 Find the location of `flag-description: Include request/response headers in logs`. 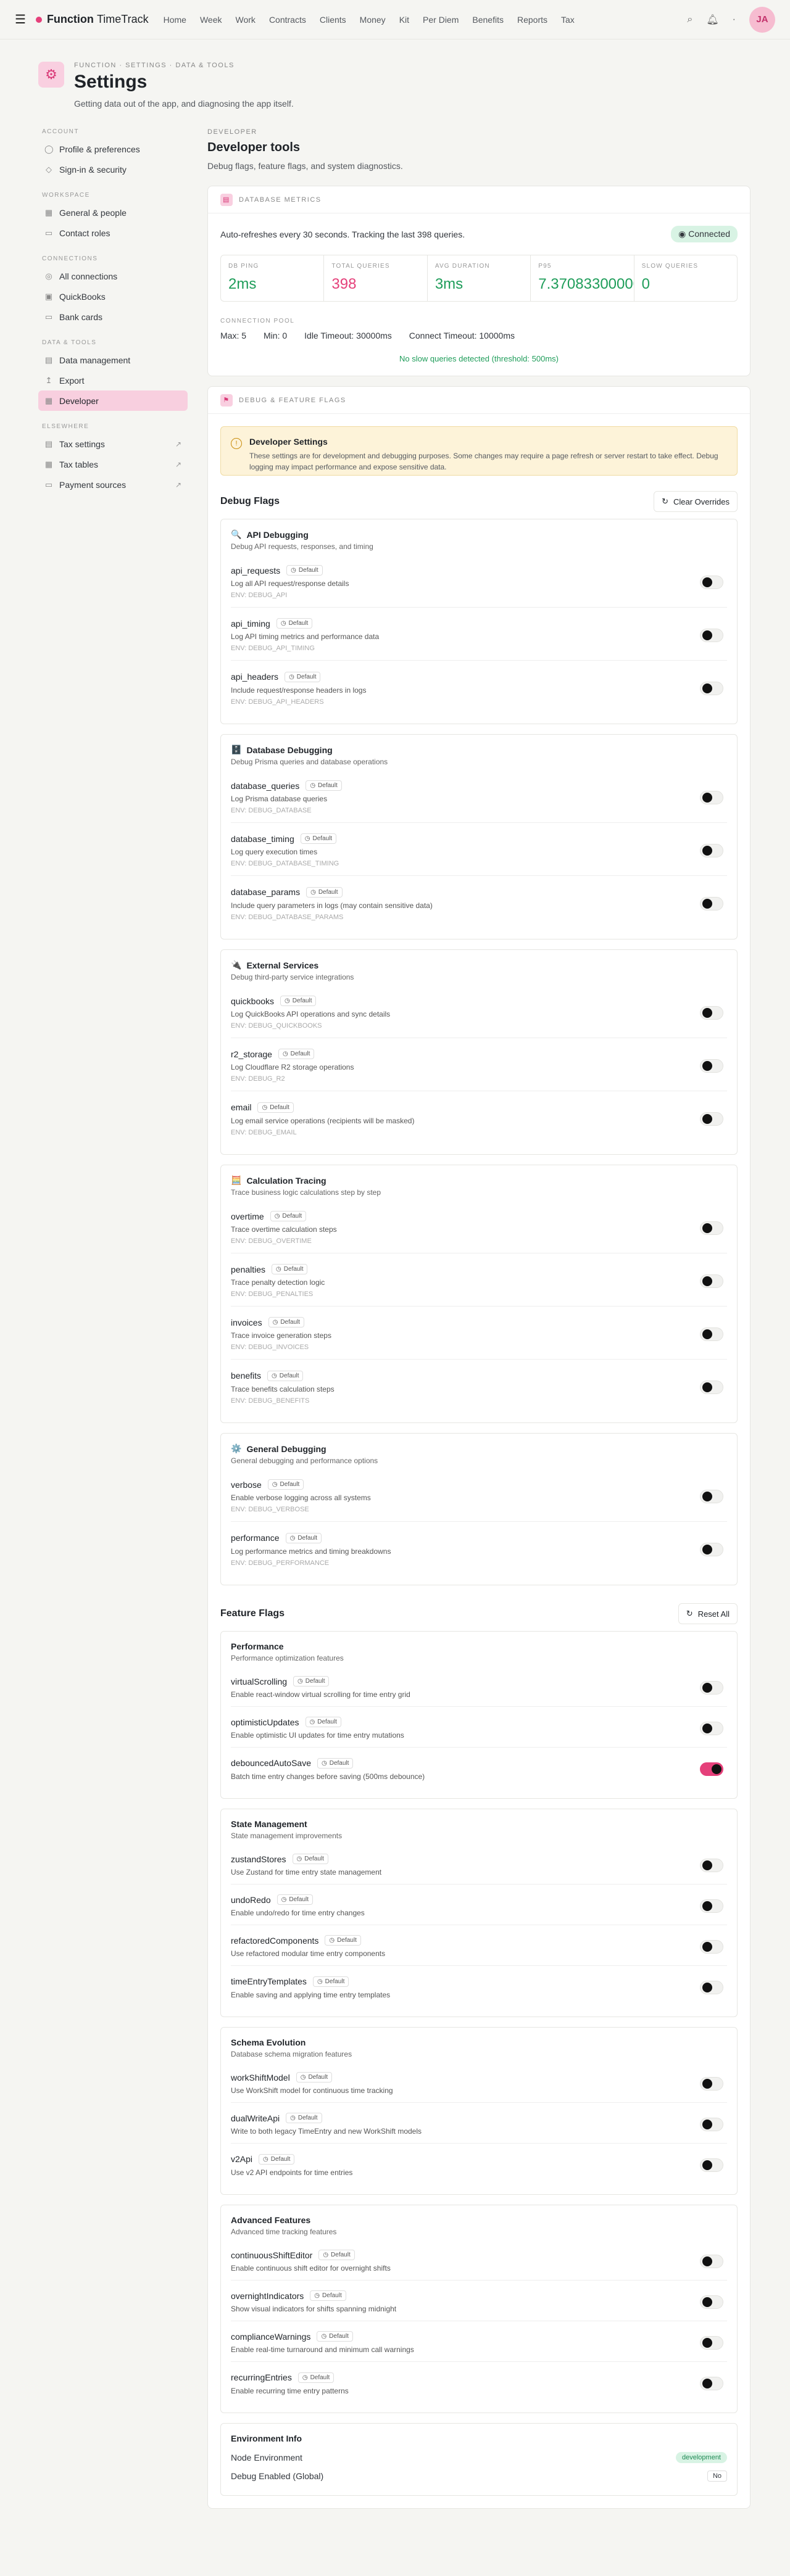

flag-description: Include request/response headers in logs is located at coordinates (299, 690).